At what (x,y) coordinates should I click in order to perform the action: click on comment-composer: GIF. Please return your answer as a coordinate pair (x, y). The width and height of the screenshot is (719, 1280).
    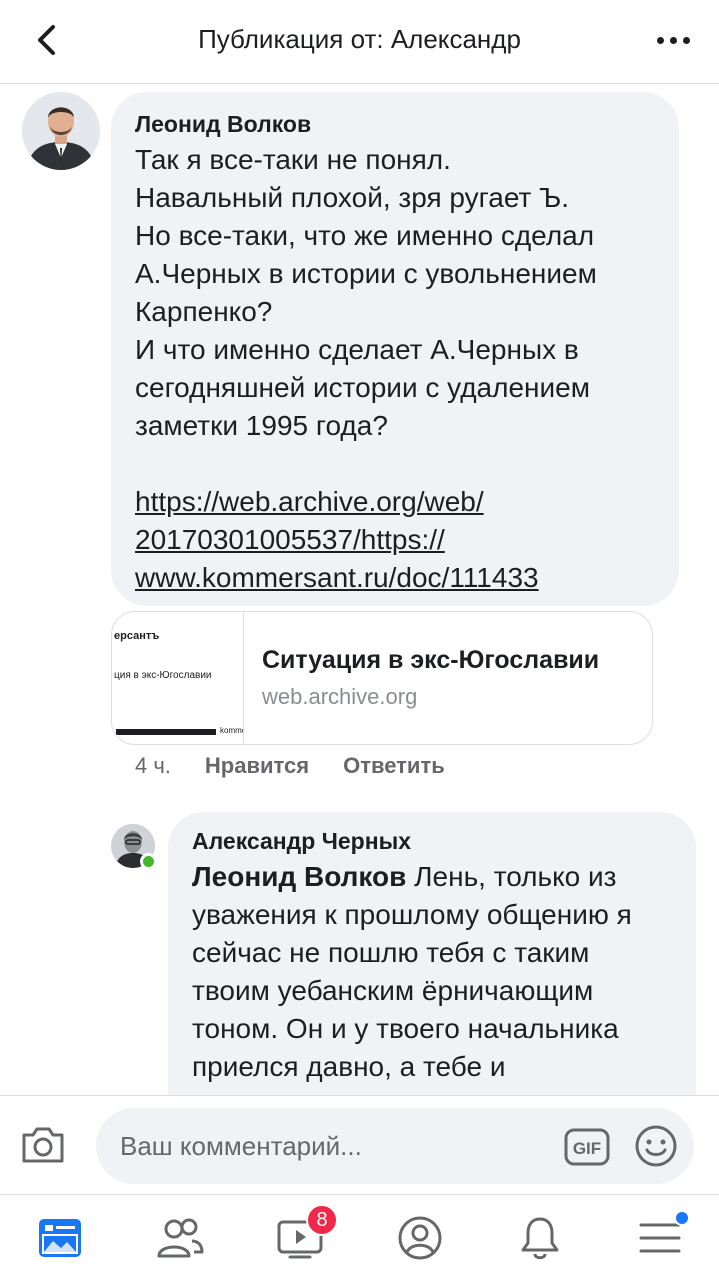
    Looking at the image, I should click on (359, 1145).